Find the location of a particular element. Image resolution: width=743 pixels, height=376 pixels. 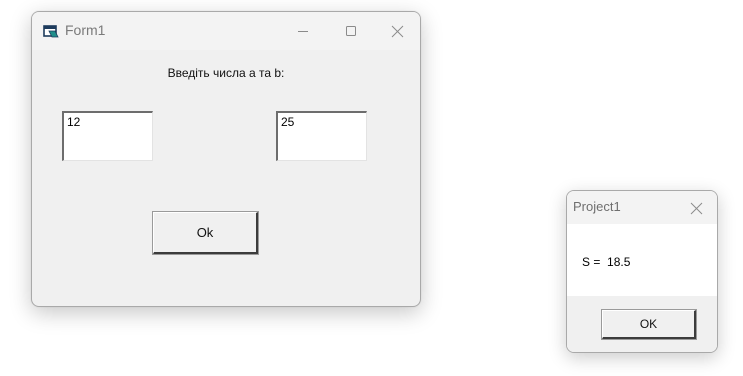

minimize-icon is located at coordinates (303, 31).